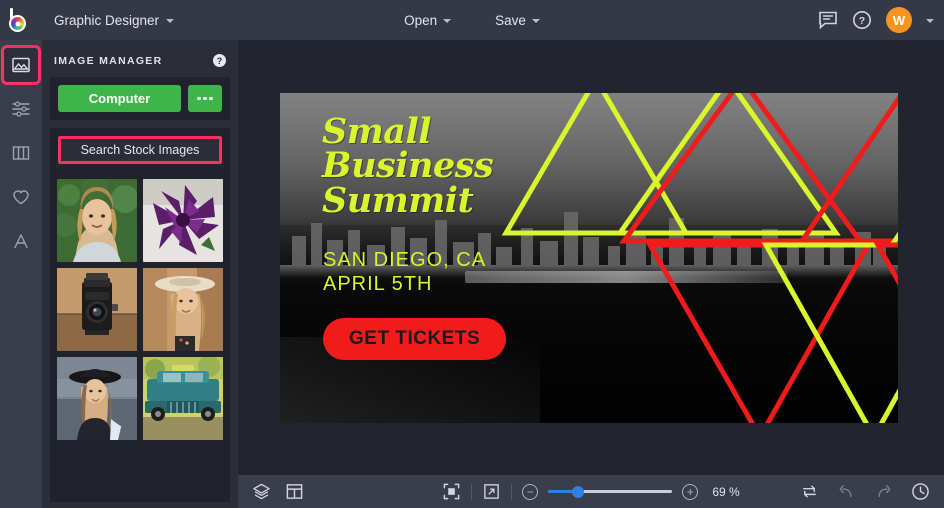 The height and width of the screenshot is (508, 944). I want to click on canvas-headline: Small Business Summit, so click(408, 166).